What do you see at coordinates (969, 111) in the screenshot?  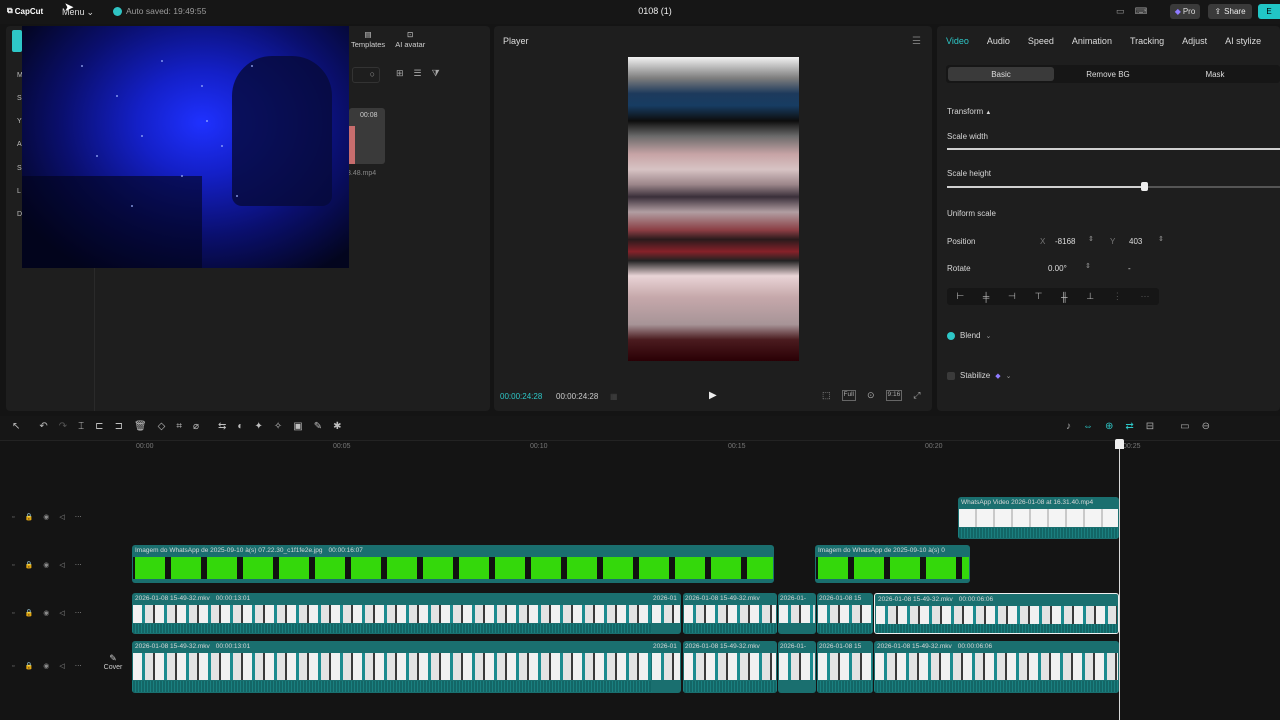 I see `transform-header: Transform ▲` at bounding box center [969, 111].